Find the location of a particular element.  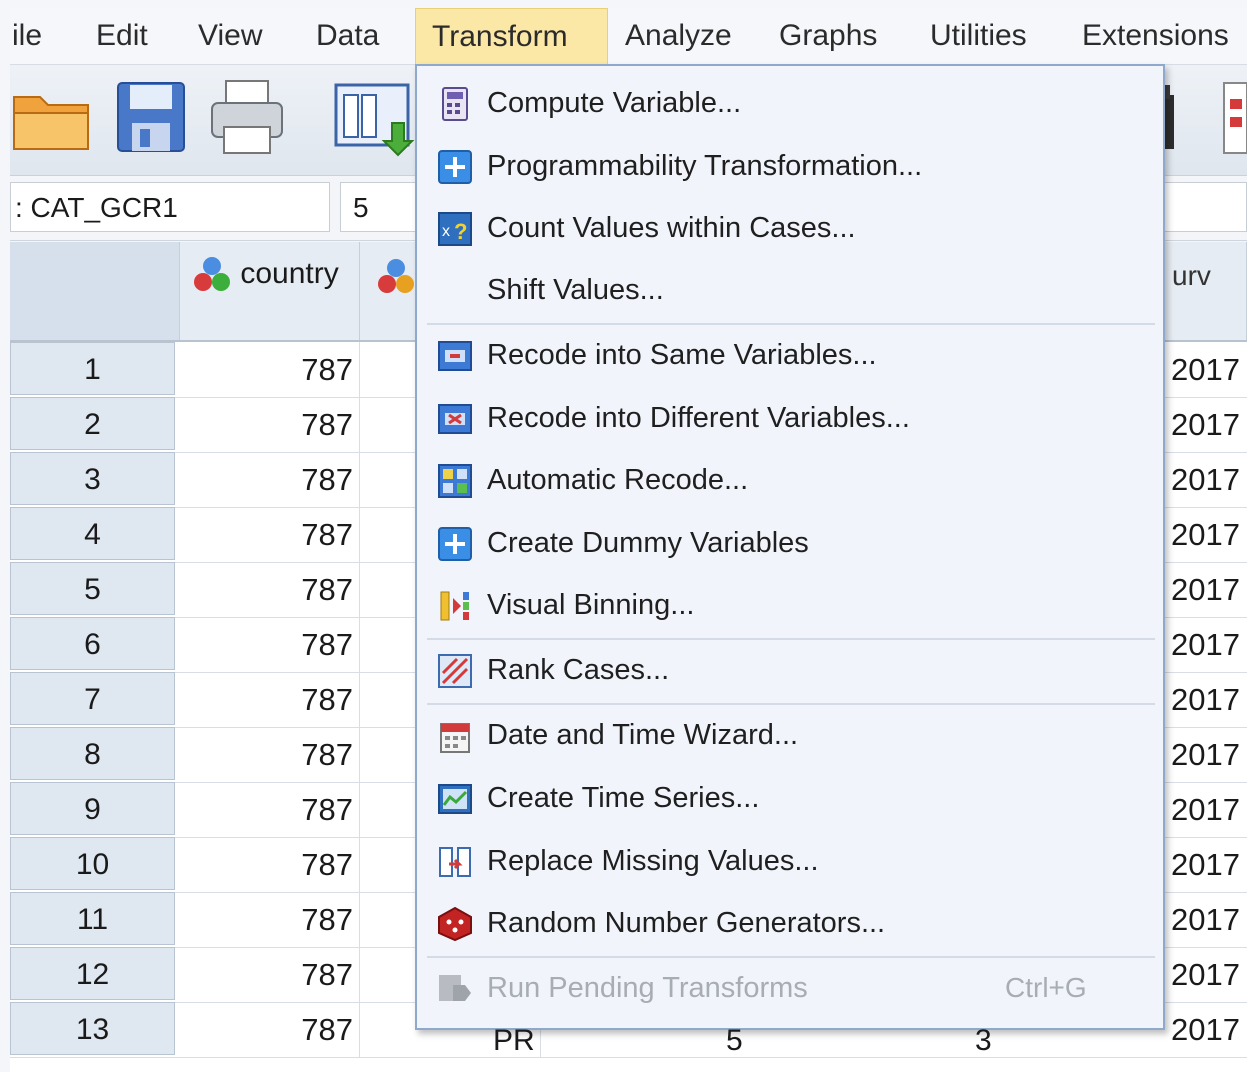

row-number: 7 is located at coordinates (92, 698).